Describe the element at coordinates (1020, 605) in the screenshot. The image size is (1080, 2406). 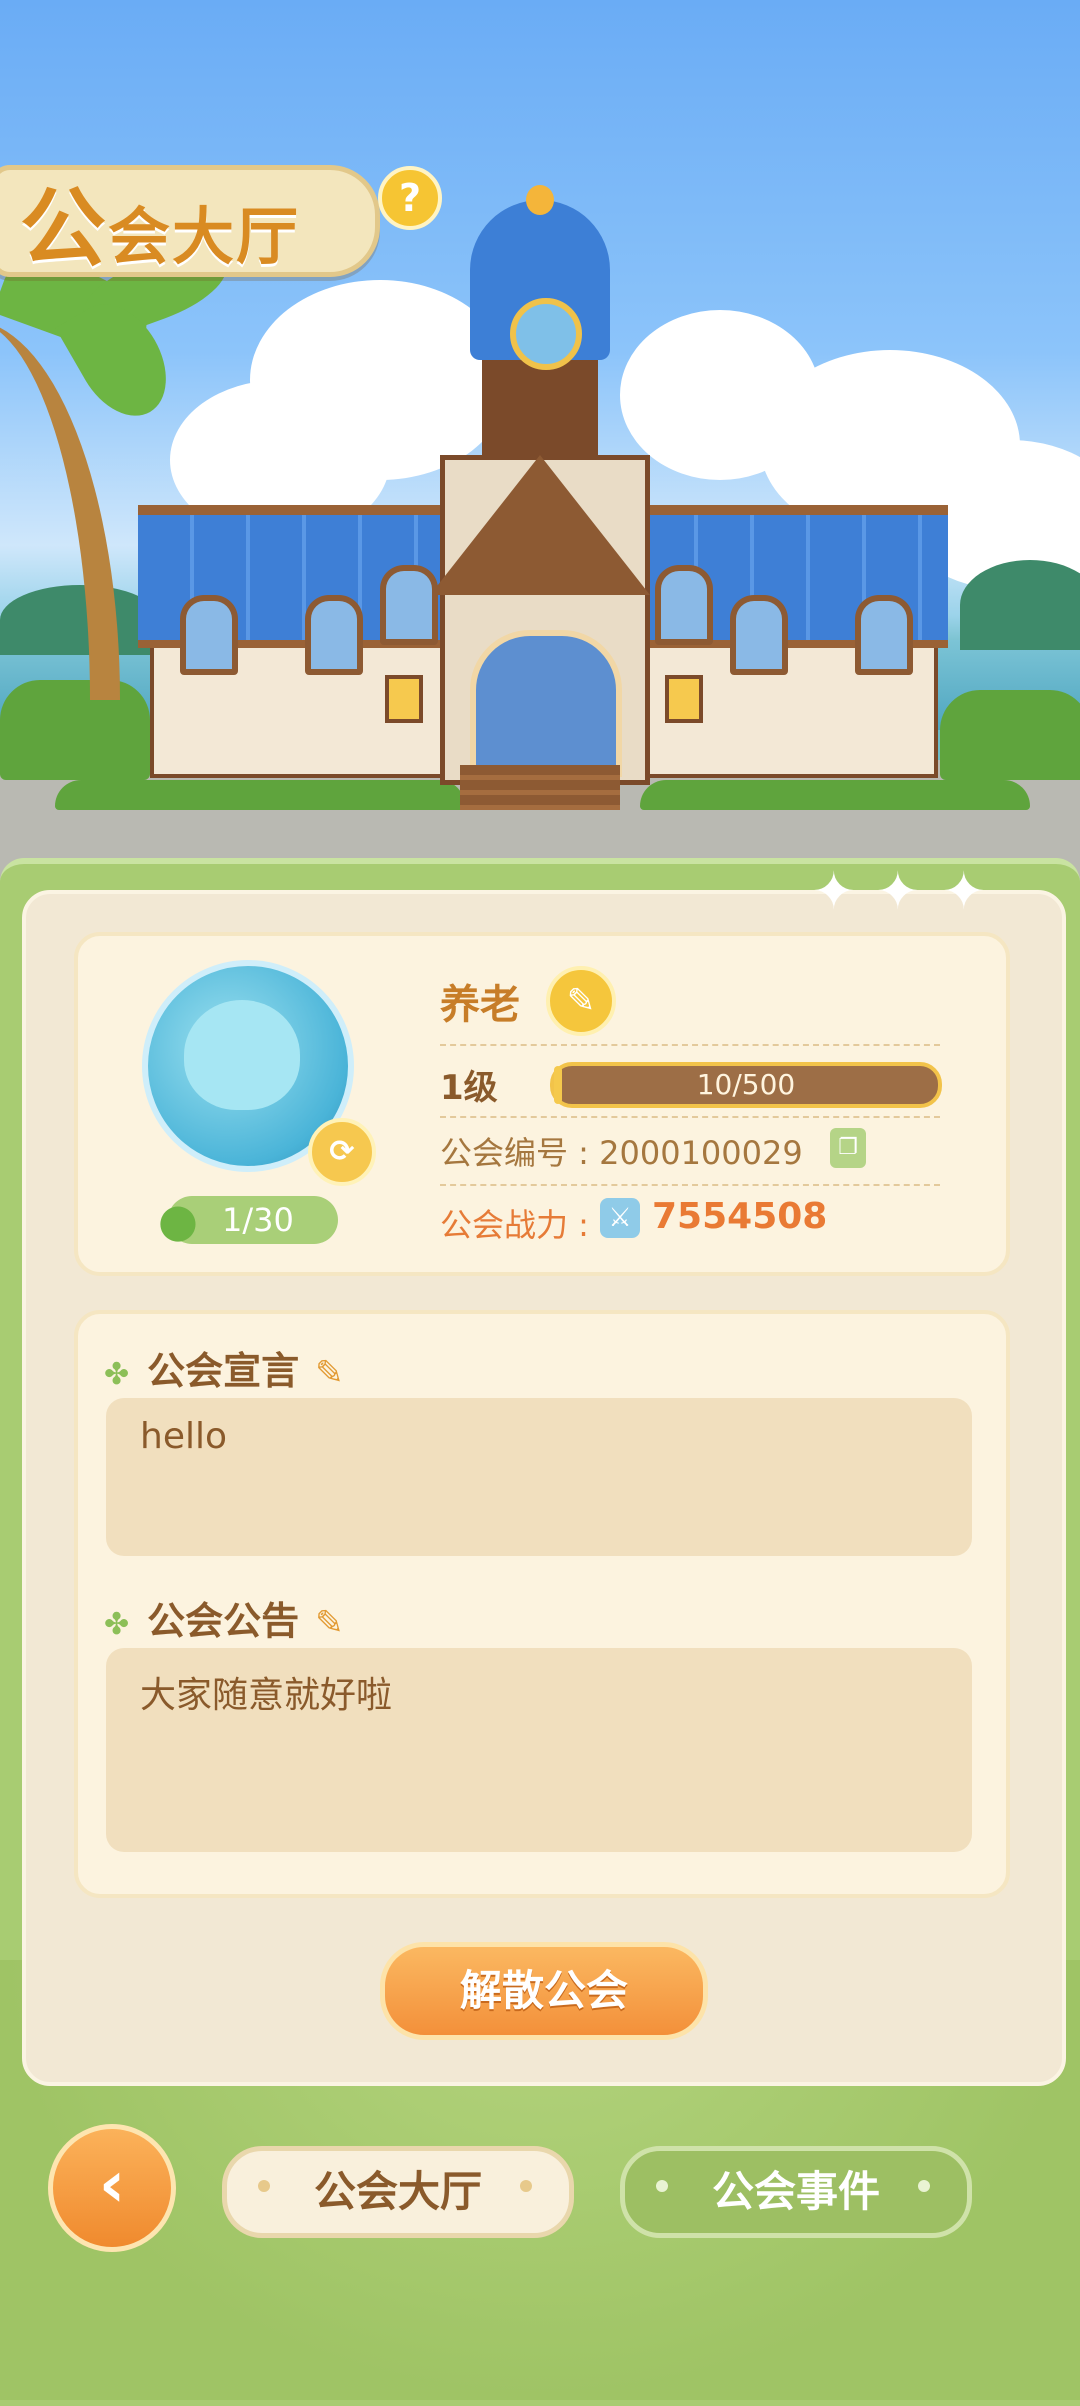
I see `island` at that location.